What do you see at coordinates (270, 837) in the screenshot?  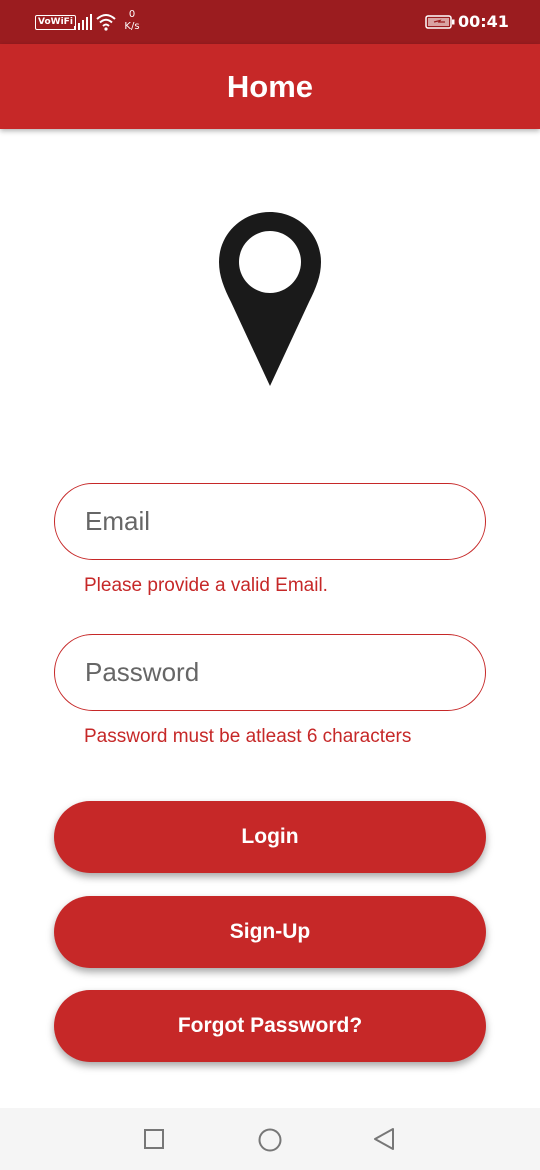 I see `login-button: Login` at bounding box center [270, 837].